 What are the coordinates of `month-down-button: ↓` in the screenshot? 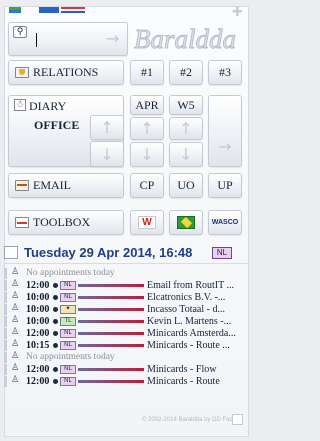 It's located at (147, 154).